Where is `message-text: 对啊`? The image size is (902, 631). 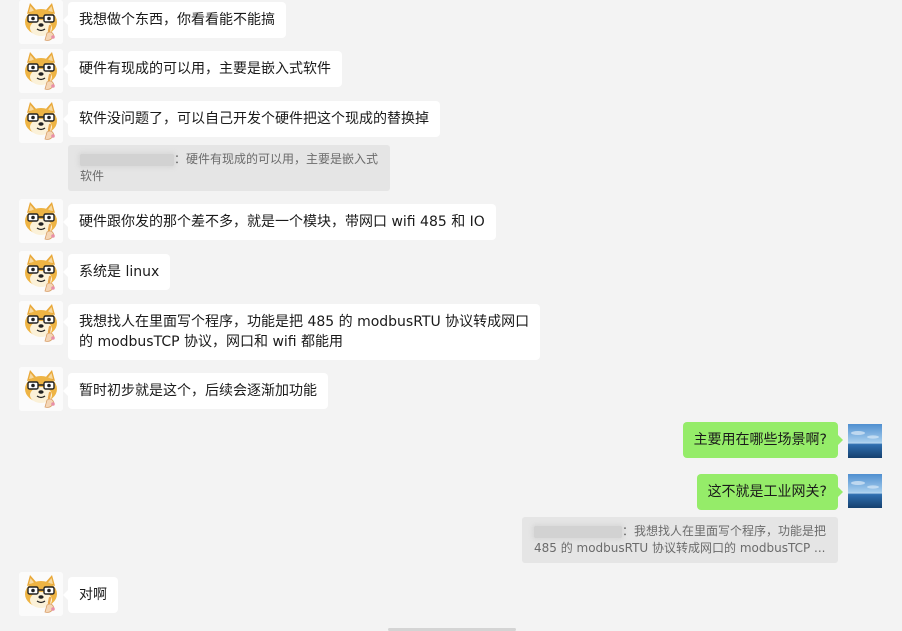 message-text: 对啊 is located at coordinates (93, 595).